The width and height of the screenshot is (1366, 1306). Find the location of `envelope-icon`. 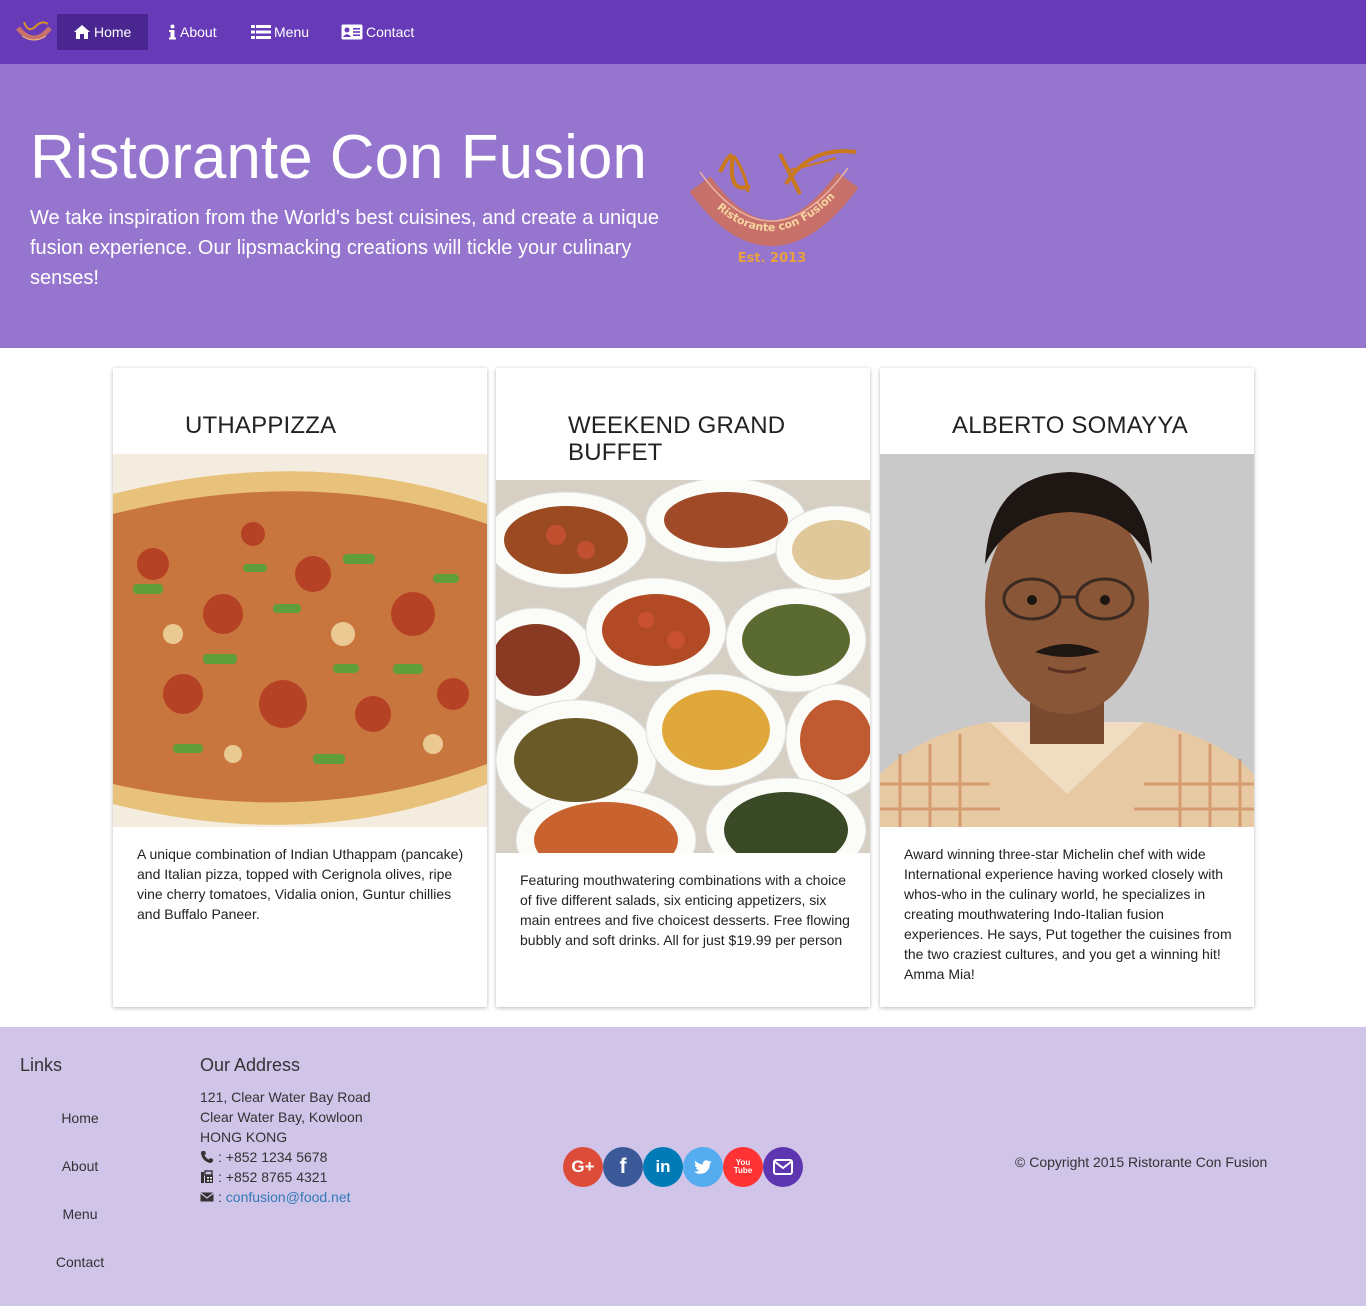

envelope-icon is located at coordinates (207, 1197).